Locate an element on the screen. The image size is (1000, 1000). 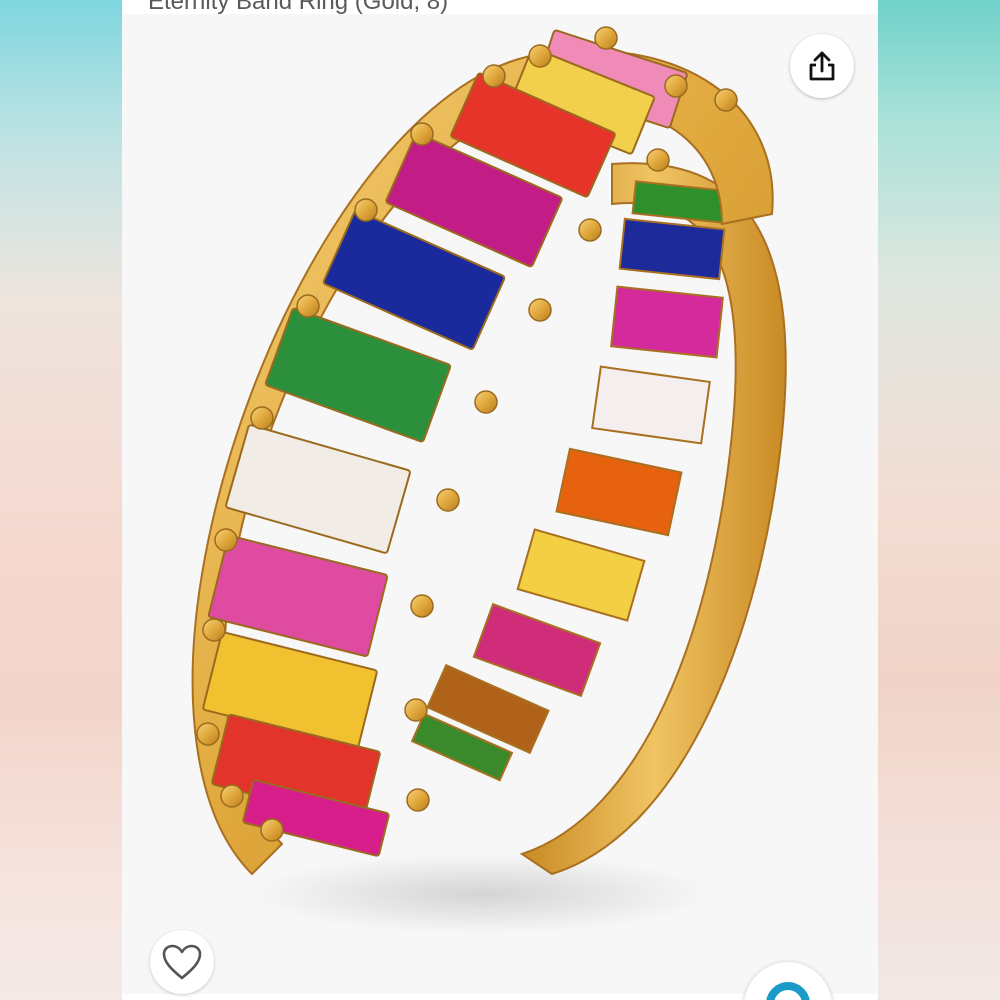
share-icon is located at coordinates (822, 66).